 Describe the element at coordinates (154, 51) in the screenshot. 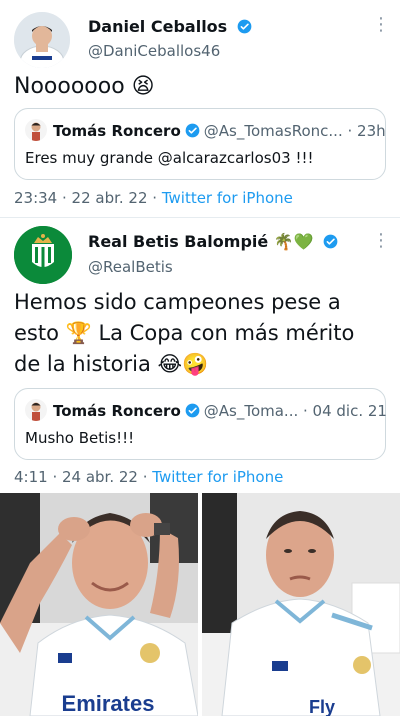

I see `author-handle: @DaniCeballos46` at that location.